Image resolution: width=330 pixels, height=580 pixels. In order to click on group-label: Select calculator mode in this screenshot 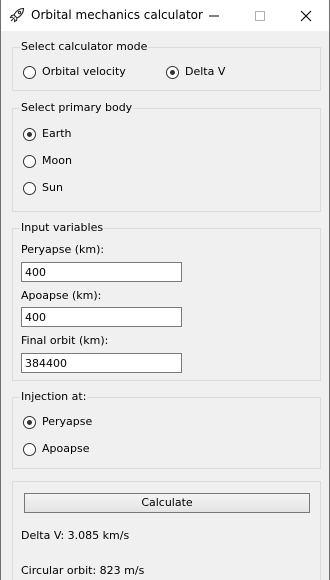, I will do `click(84, 46)`.